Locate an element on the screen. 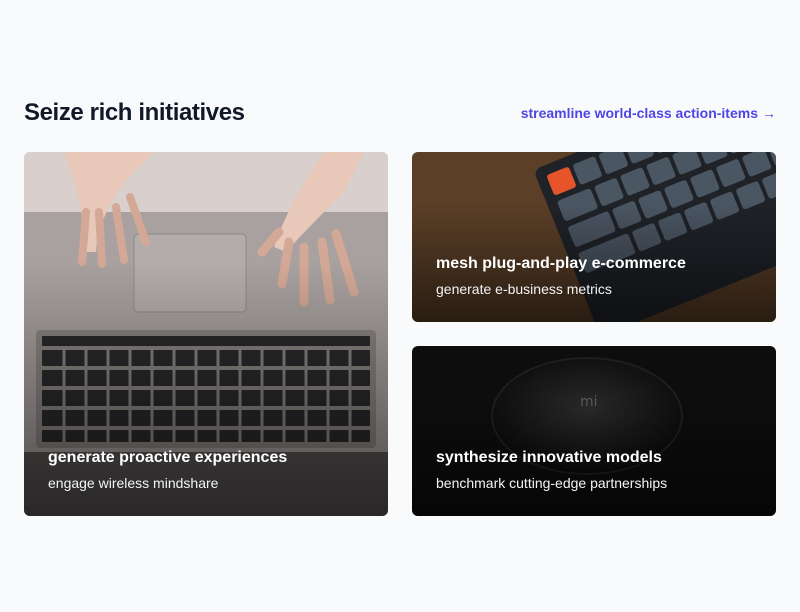 This screenshot has height=612, width=800. card-subtitle: engage wireless mindshare is located at coordinates (133, 483).